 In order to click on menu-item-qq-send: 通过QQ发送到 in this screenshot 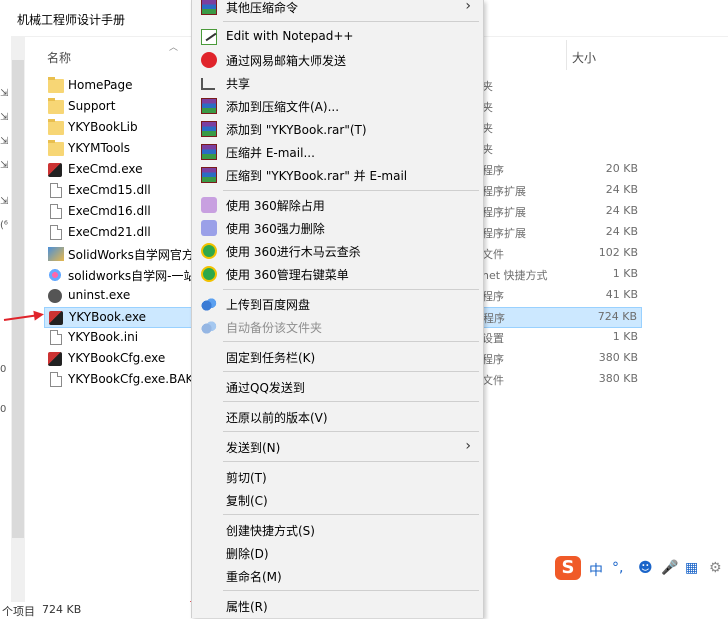, I will do `click(337, 387)`.